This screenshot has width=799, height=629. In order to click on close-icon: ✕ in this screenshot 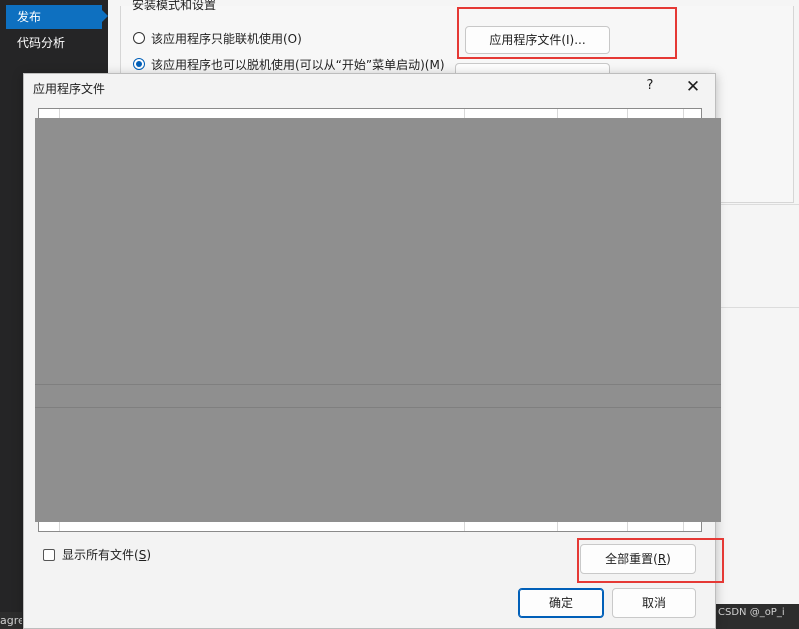, I will do `click(693, 87)`.